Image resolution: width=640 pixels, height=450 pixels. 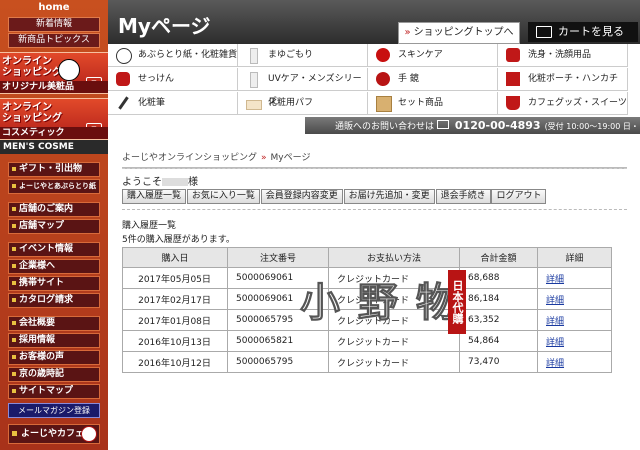 What do you see at coordinates (278, 362) in the screenshot?
I see `order-number: 5000065795` at bounding box center [278, 362].